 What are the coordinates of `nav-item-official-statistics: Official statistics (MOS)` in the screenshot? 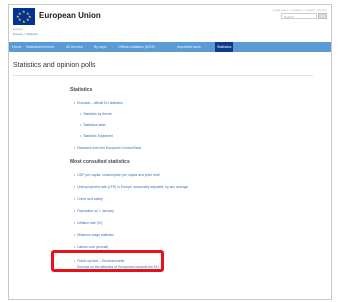 It's located at (136, 47).